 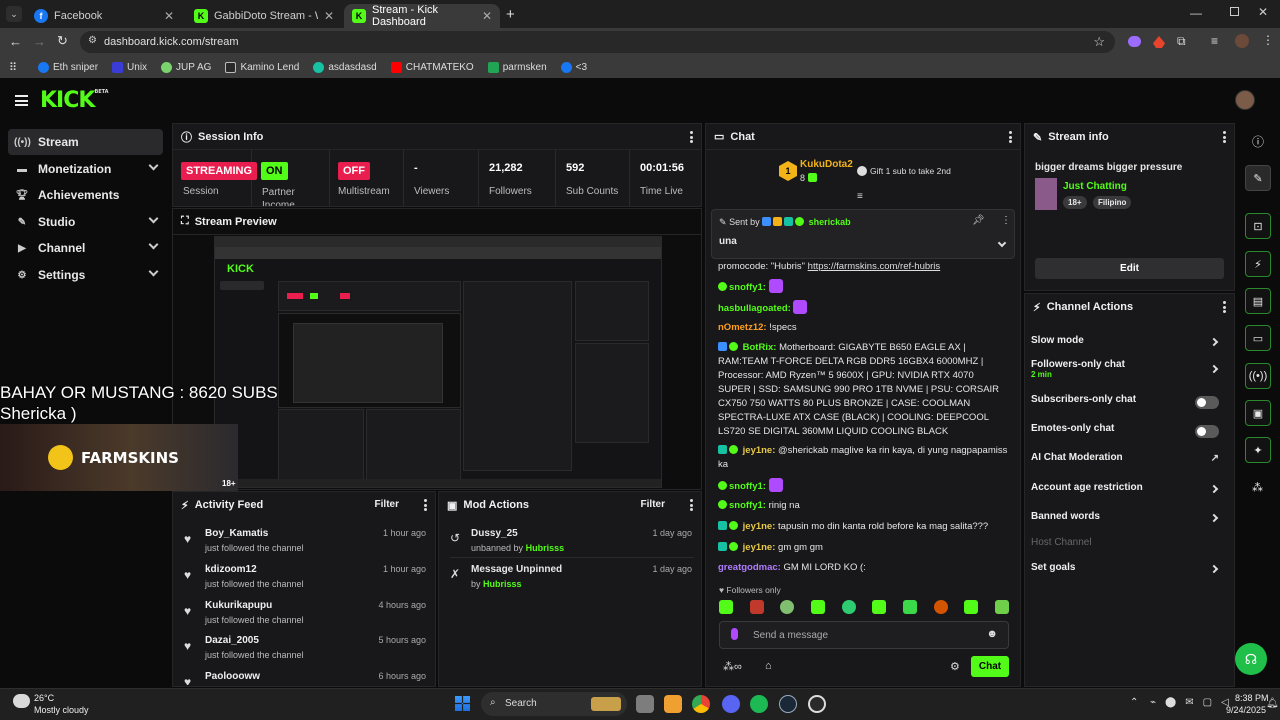 What do you see at coordinates (262, 67) in the screenshot?
I see `bookmark-kamino-lend: Kamino Lend` at bounding box center [262, 67].